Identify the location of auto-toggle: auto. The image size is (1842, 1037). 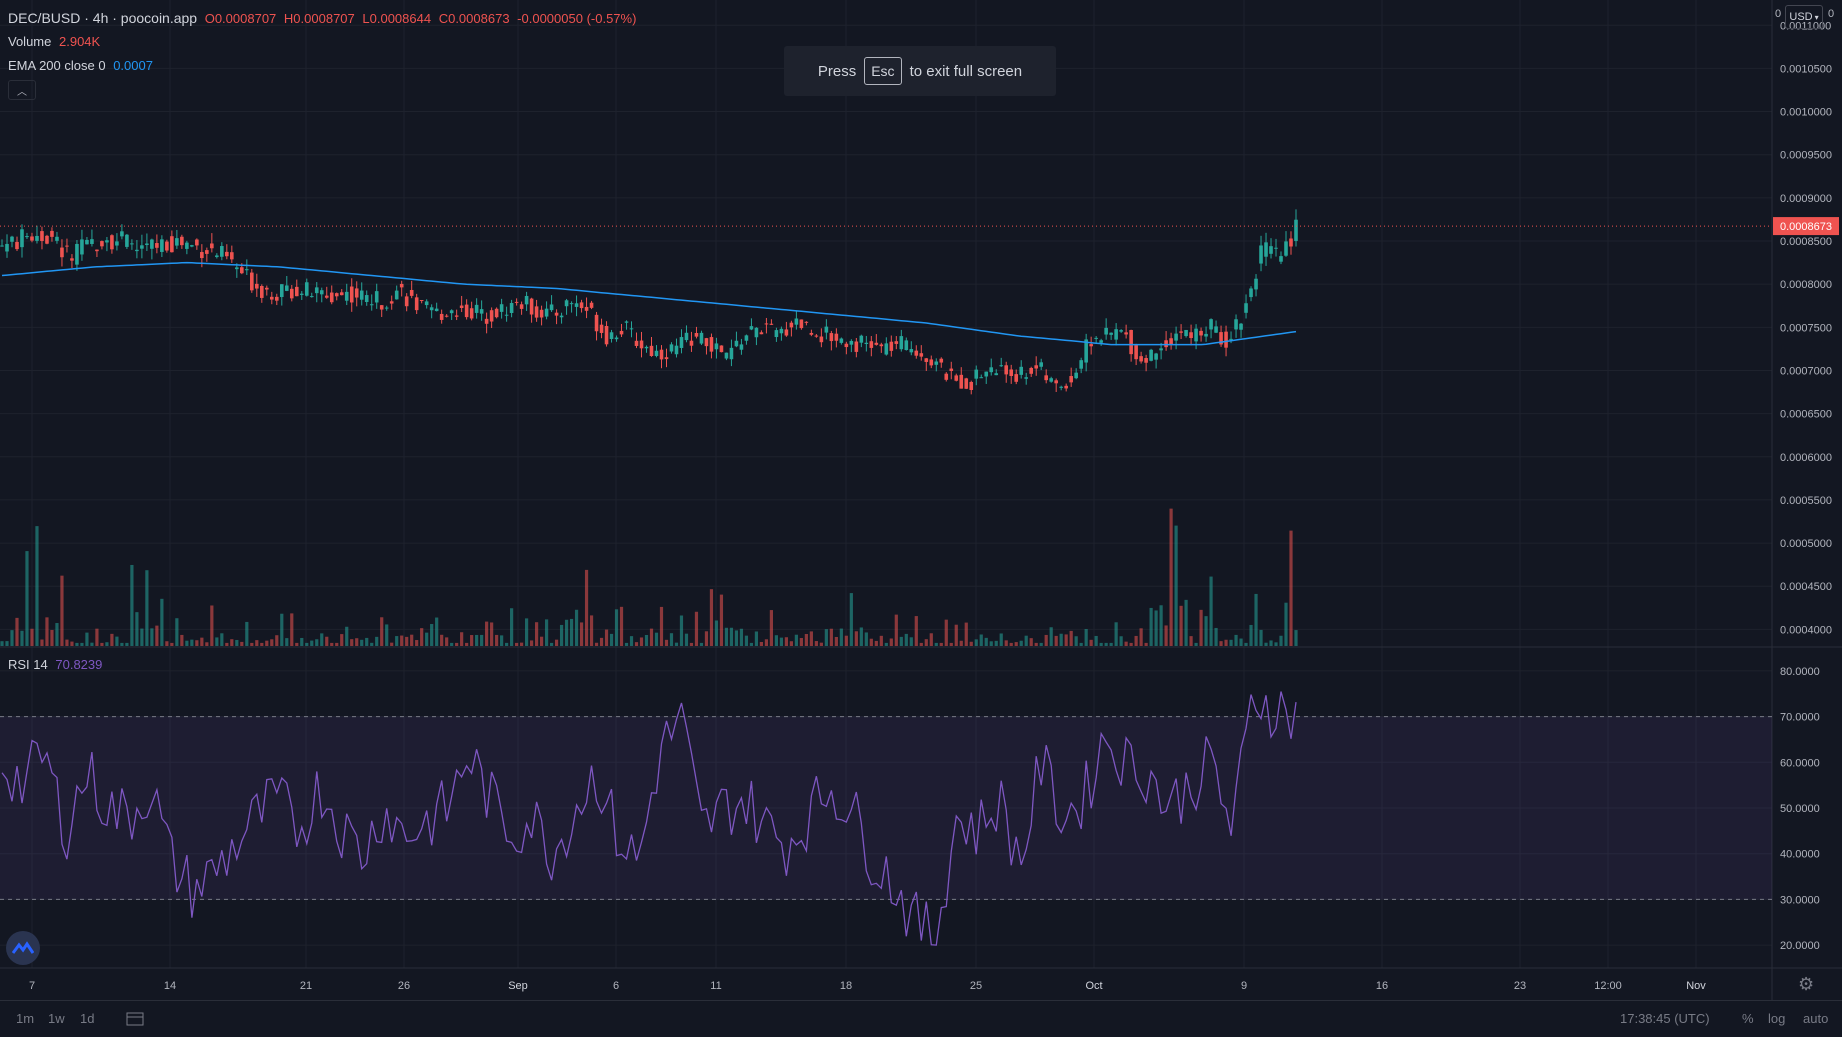
(1815, 1018).